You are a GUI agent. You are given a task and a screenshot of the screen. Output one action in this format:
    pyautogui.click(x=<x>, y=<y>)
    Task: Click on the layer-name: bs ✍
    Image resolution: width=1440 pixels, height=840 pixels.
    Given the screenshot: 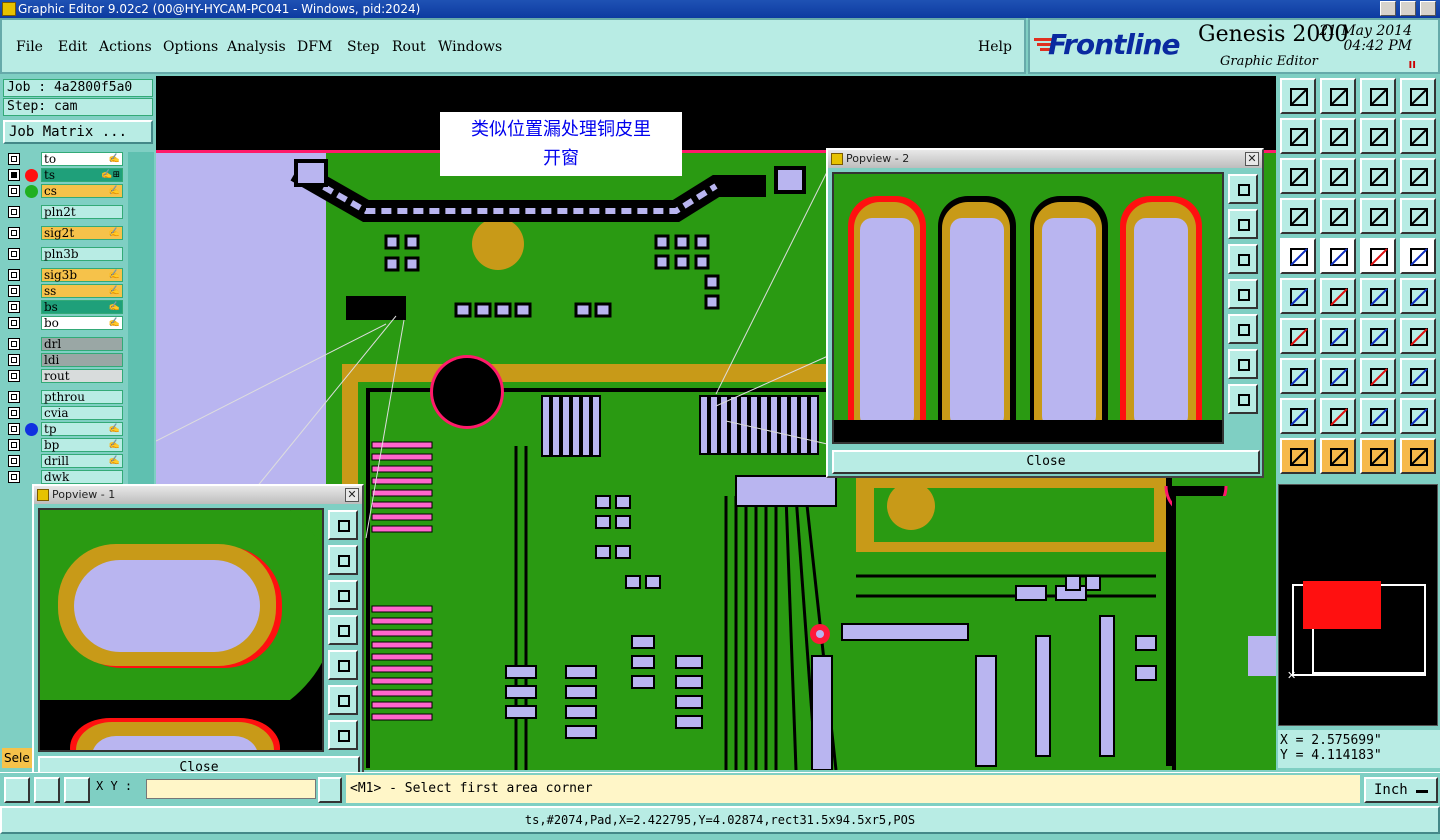 What is the action you would take?
    pyautogui.click(x=82, y=307)
    